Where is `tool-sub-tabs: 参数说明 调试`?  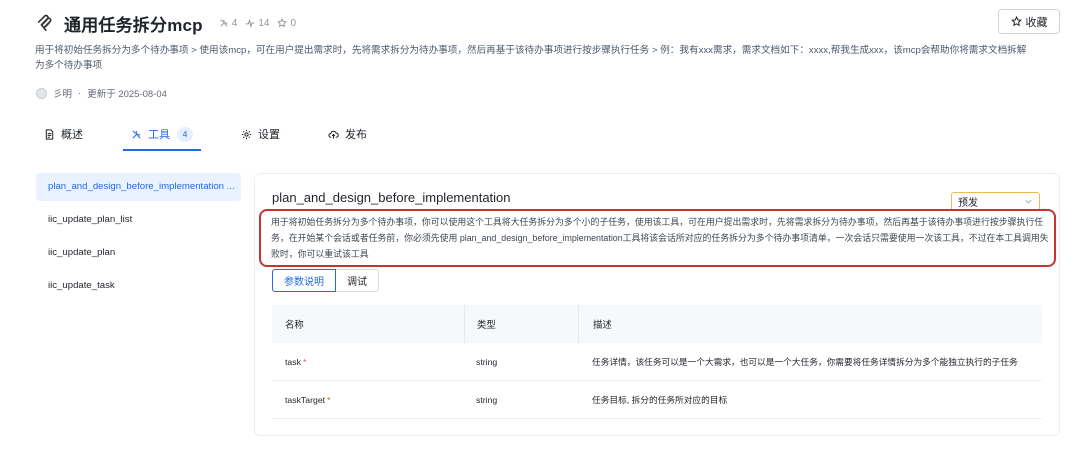 tool-sub-tabs: 参数说明 调试 is located at coordinates (325, 280).